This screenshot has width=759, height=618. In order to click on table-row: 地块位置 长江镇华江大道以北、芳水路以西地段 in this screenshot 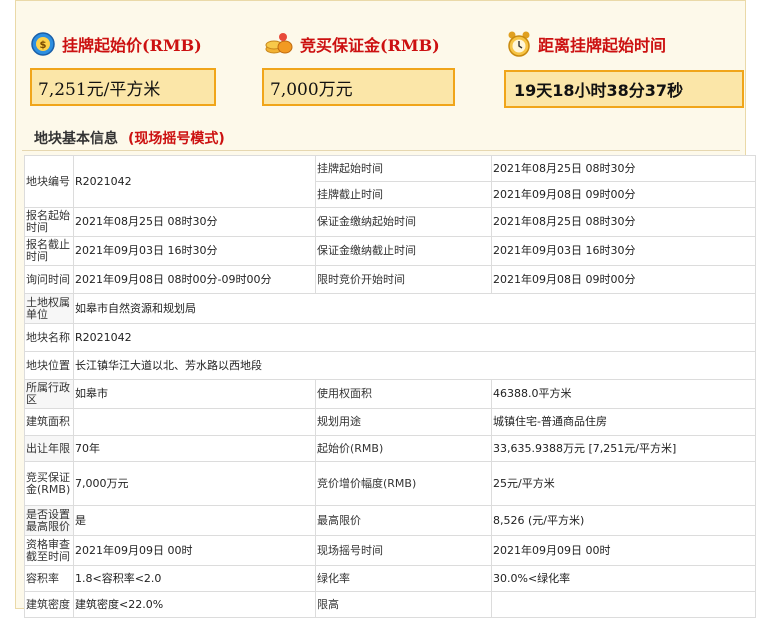, I will do `click(390, 365)`.